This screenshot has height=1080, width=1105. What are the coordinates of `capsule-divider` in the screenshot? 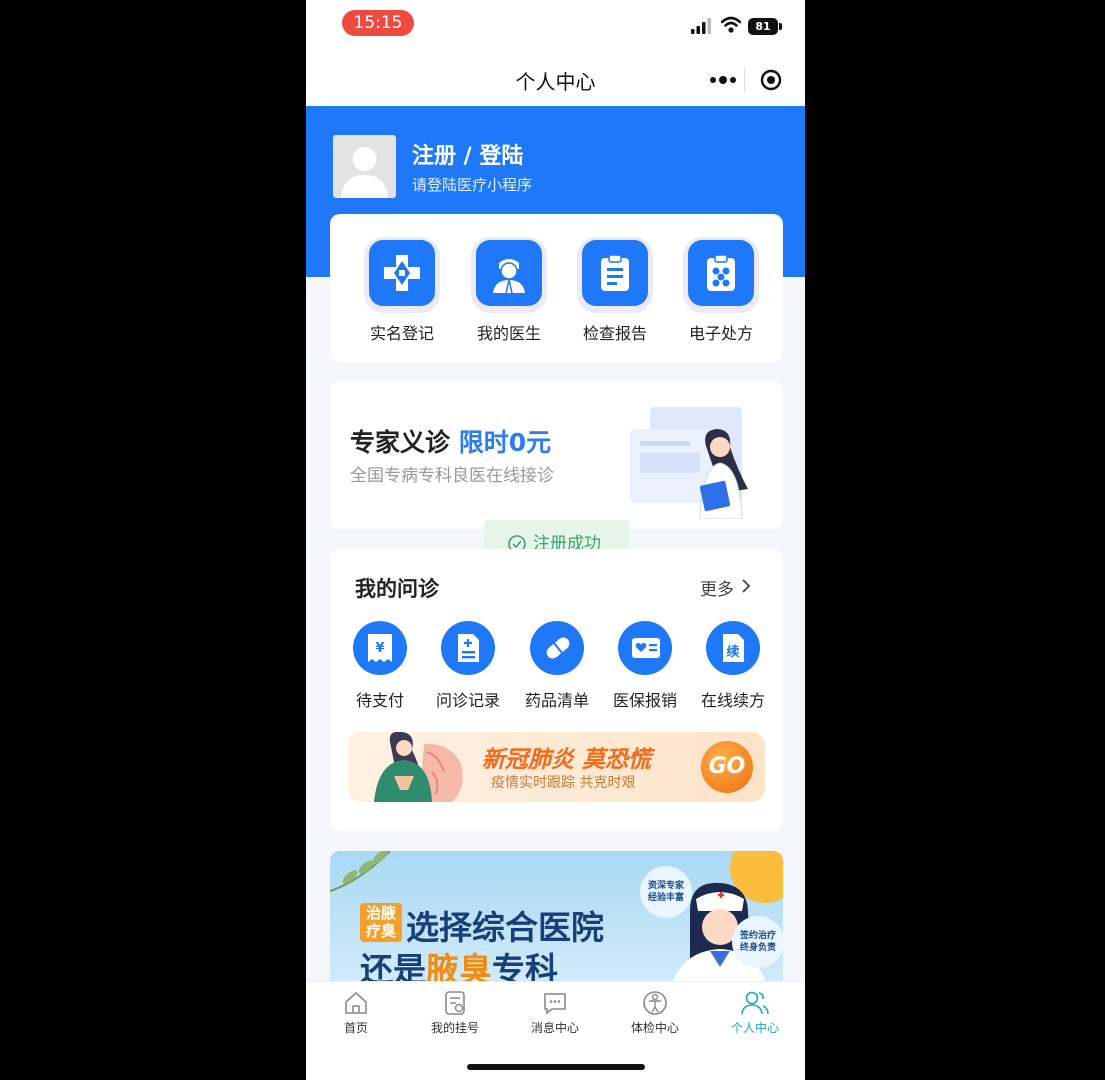 It's located at (744, 80).